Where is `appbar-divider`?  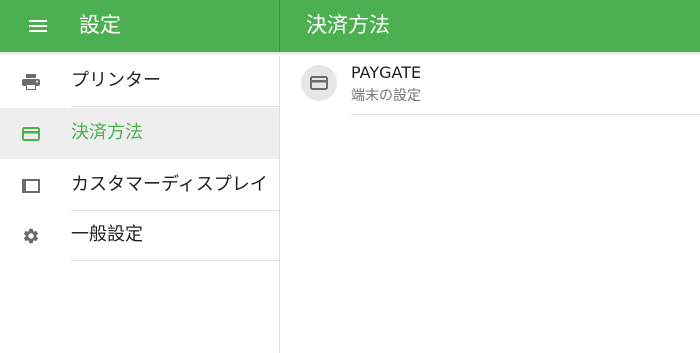
appbar-divider is located at coordinates (279, 26).